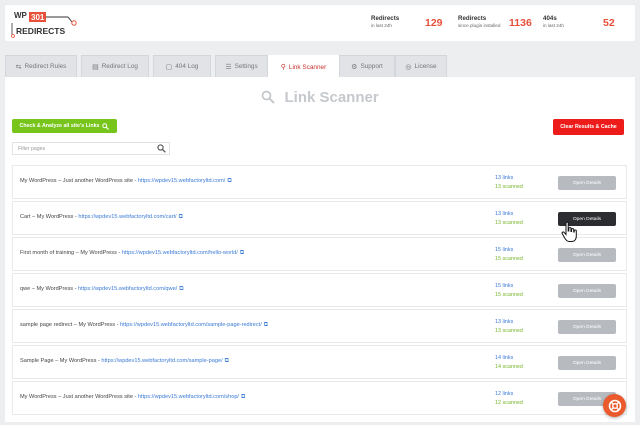 This screenshot has width=640, height=425. Describe the element at coordinates (385, 21) in the screenshot. I see `stat-redirects-24h: Redirects in last 24h` at that location.